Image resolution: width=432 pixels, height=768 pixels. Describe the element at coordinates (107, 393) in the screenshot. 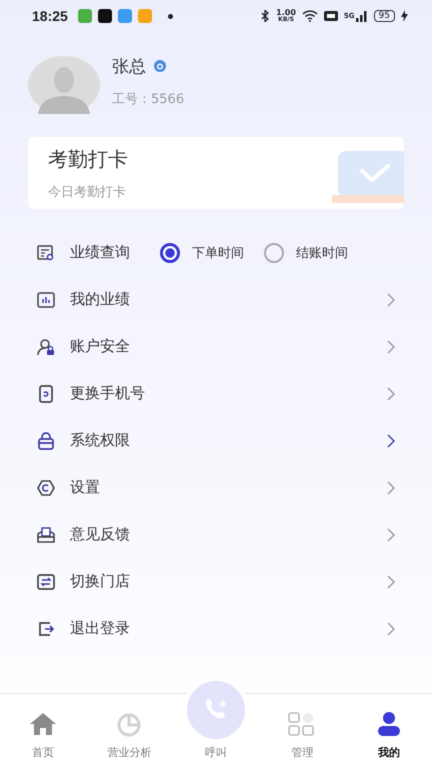

I see `menu-label: 更换手机号` at that location.